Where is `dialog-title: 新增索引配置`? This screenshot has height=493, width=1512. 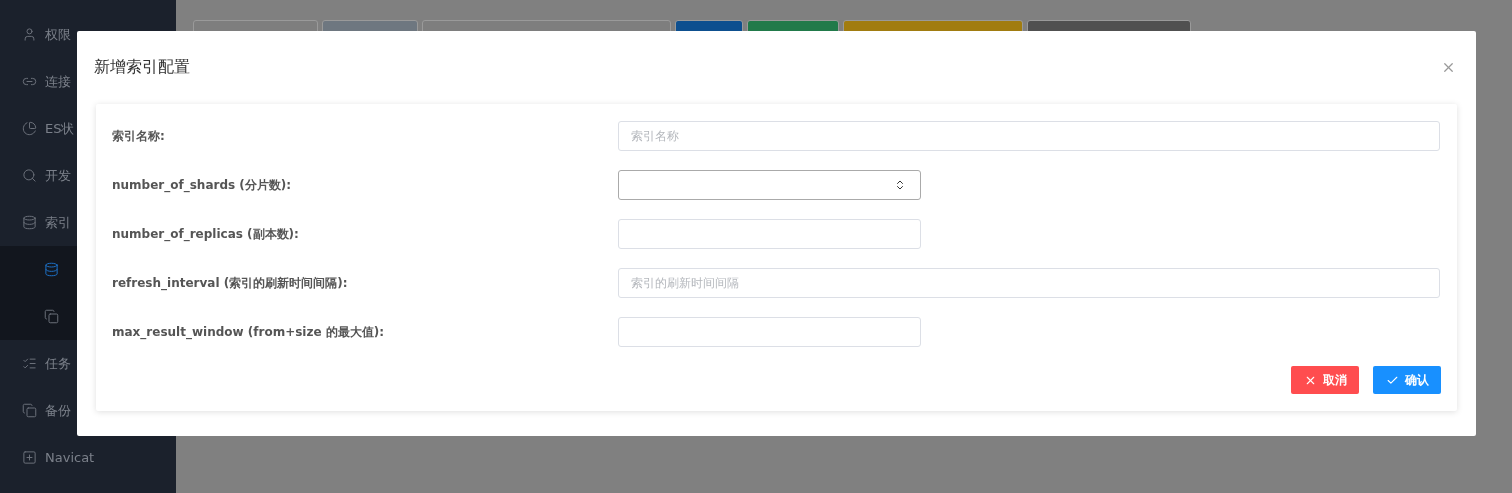
dialog-title: 新增索引配置 is located at coordinates (142, 67).